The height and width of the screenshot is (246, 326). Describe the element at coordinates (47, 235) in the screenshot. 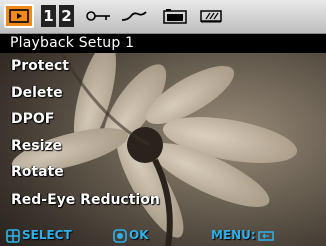

I see `hint-select-label: SELECT` at that location.